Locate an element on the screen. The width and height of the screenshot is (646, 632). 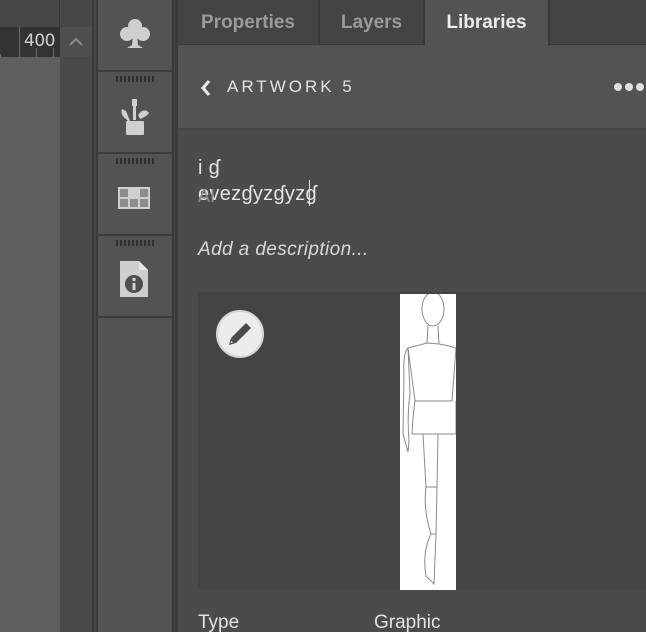
chevron-up-icon is located at coordinates (76, 41).